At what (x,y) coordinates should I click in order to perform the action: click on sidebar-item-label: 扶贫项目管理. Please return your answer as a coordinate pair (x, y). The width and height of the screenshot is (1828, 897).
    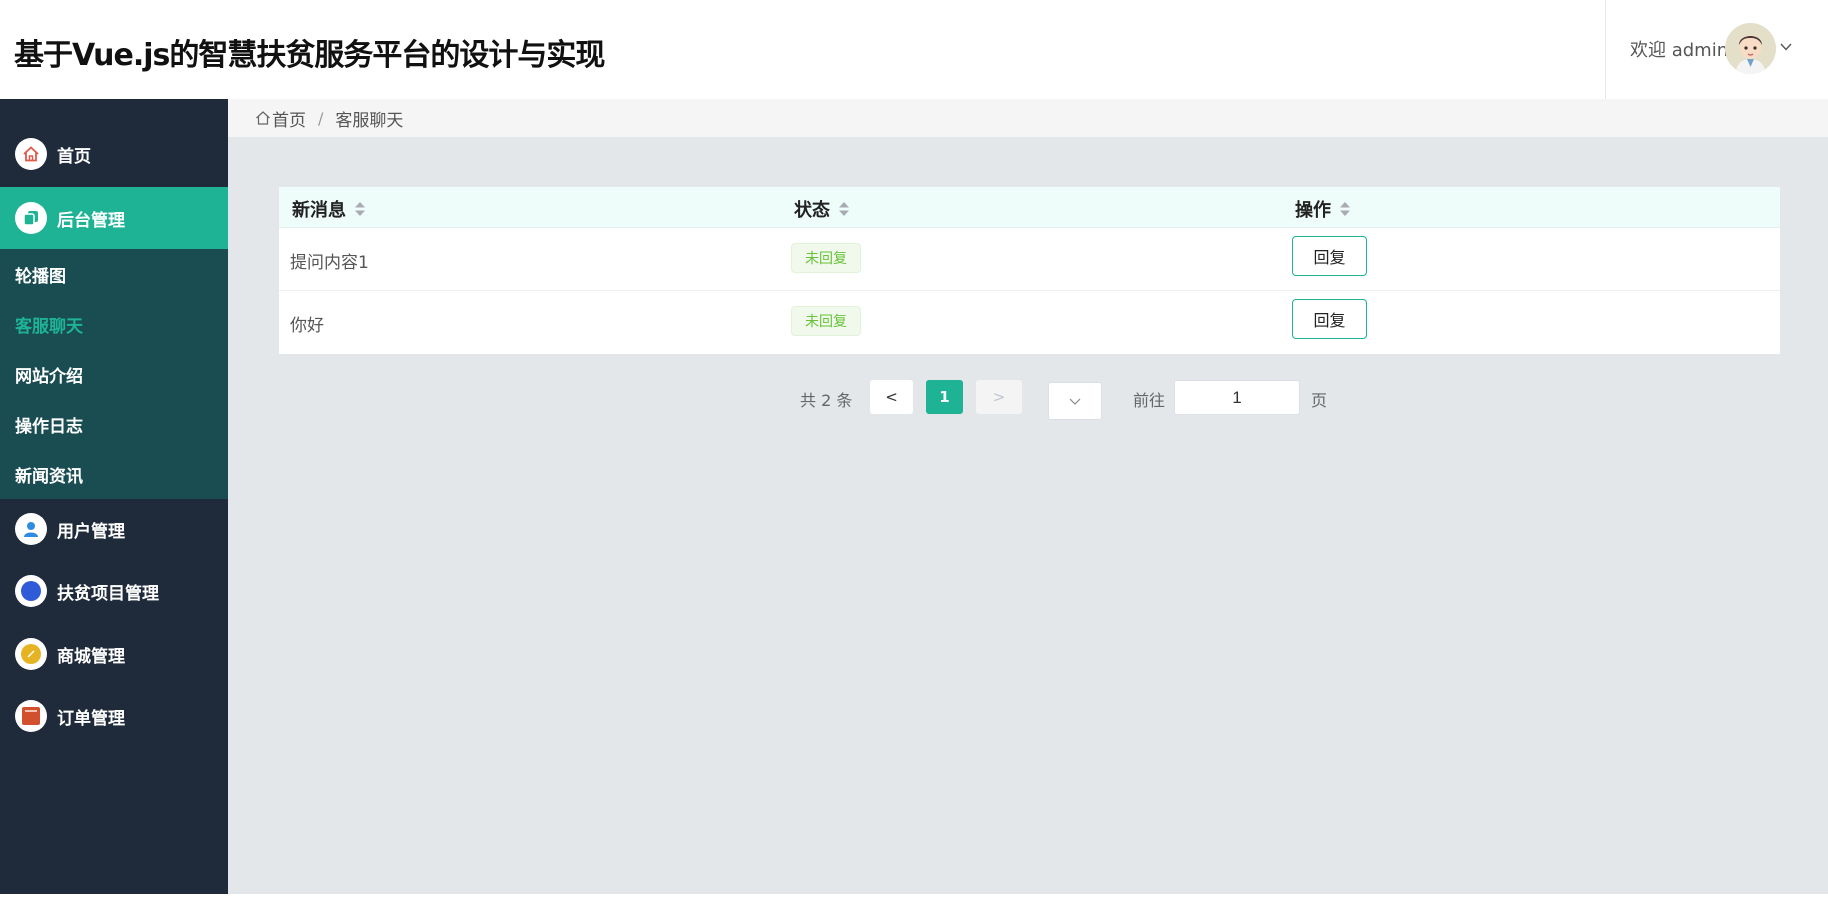
    Looking at the image, I should click on (108, 593).